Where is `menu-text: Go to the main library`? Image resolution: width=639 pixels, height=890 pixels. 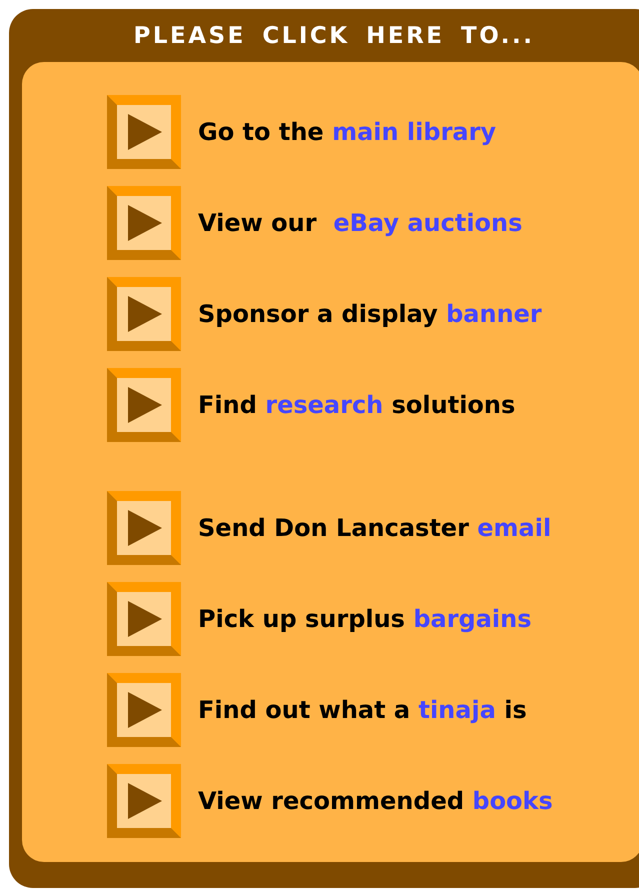 menu-text: Go to the main library is located at coordinates (347, 132).